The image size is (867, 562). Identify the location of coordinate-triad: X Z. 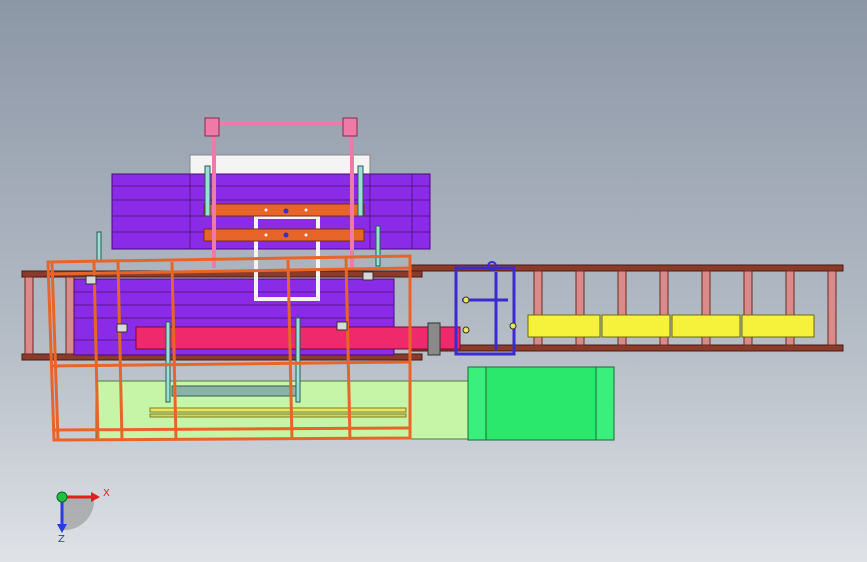
(83, 516).